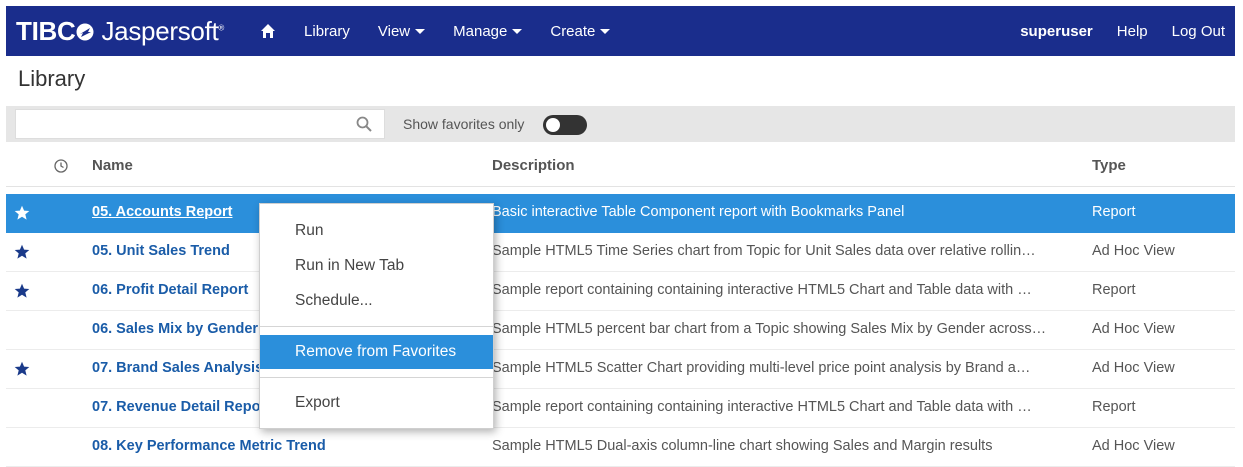 Image resolution: width=1243 pixels, height=467 pixels. I want to click on favorites-only-toggle, so click(565, 125).